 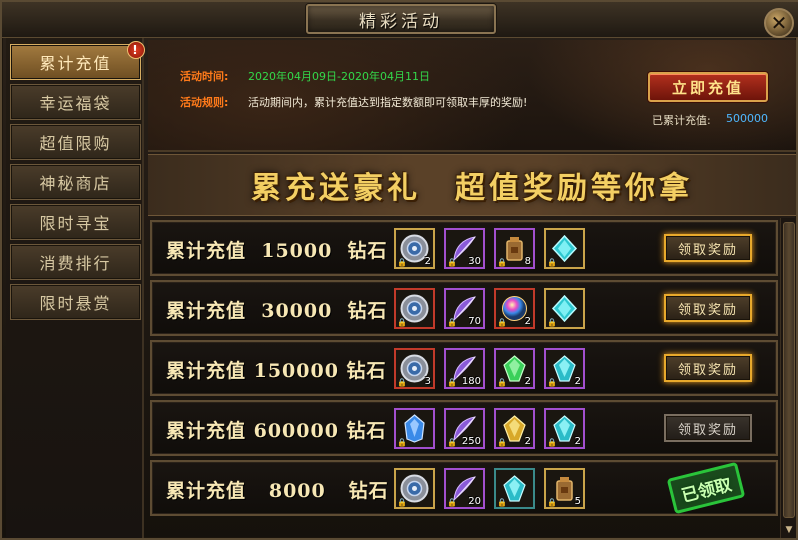 I want to click on sidebar-tab: 累计充值!, so click(x=77, y=60).